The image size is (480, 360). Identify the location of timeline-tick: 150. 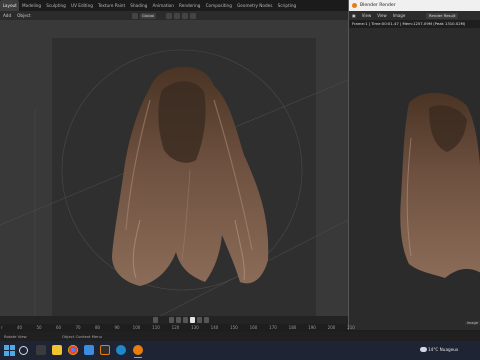
(234, 327).